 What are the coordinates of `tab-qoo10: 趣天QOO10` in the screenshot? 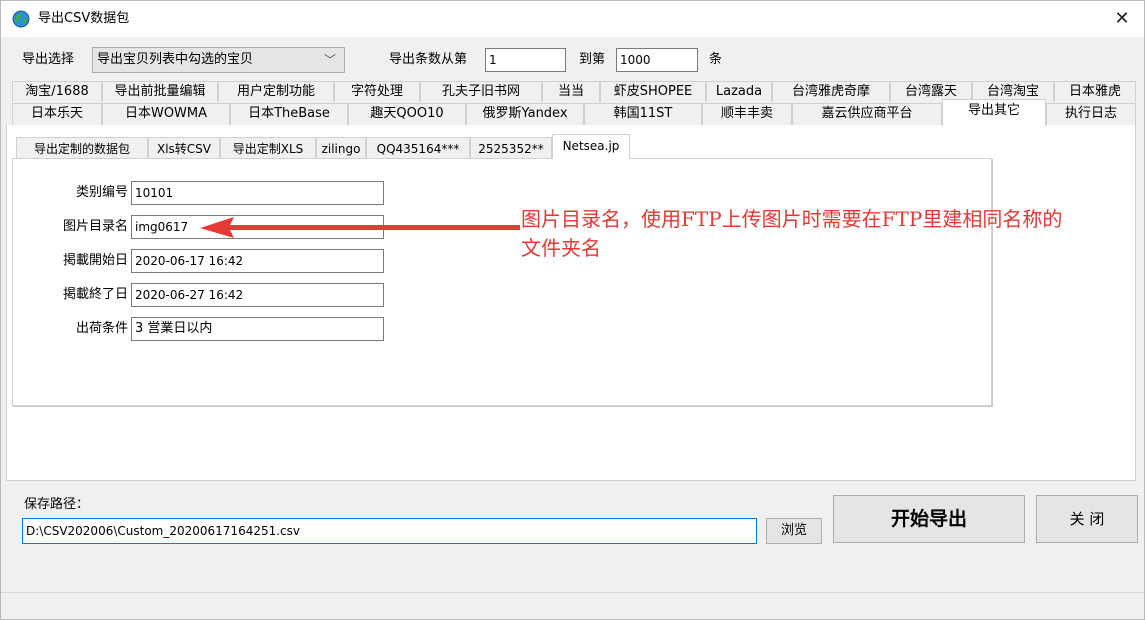 It's located at (407, 114).